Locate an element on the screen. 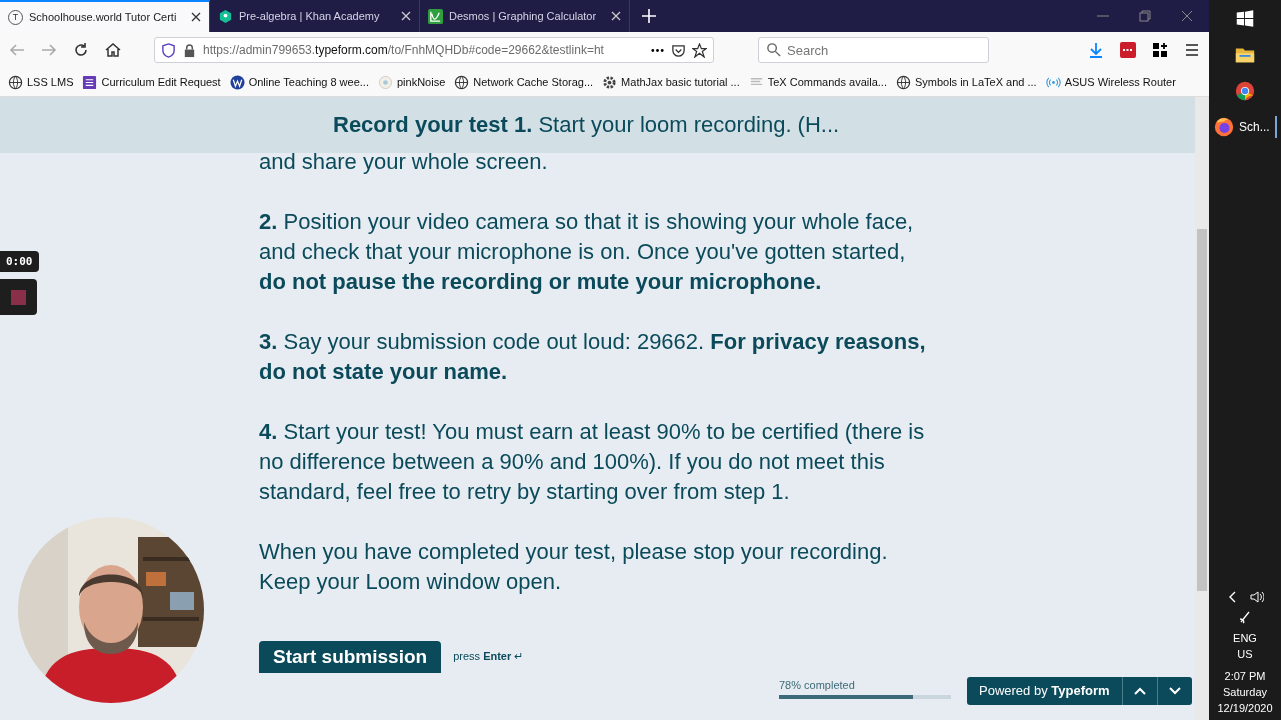  search-icon is located at coordinates (773, 49).